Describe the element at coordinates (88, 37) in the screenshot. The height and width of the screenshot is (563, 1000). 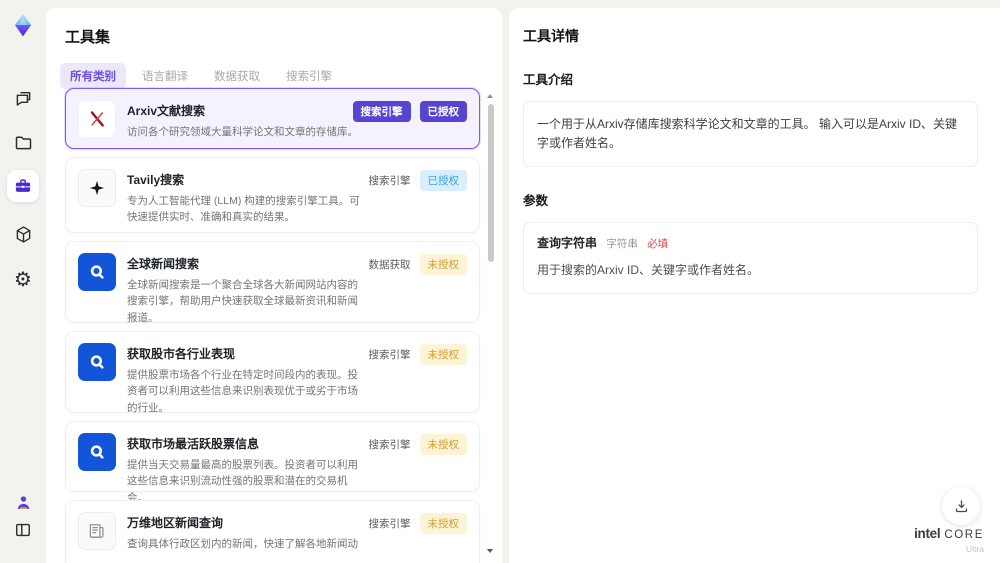
I see `page-title: 工具集` at that location.